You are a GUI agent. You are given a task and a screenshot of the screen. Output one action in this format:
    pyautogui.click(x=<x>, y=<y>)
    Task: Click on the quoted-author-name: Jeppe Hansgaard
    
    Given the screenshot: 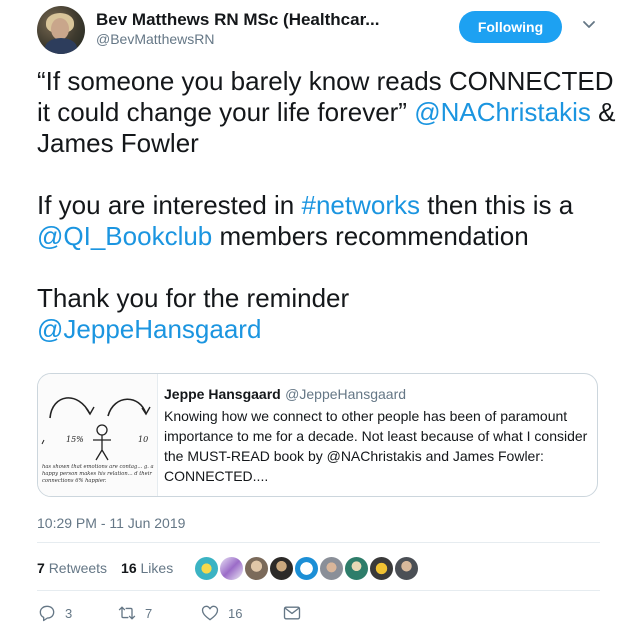 What is the action you would take?
    pyautogui.click(x=222, y=394)
    